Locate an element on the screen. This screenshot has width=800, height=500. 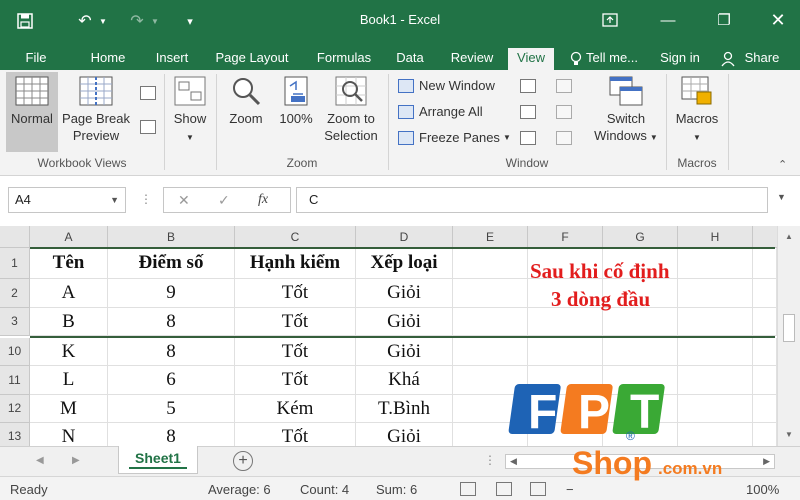
ribbon-display-options-icon is located at coordinates (610, 20).